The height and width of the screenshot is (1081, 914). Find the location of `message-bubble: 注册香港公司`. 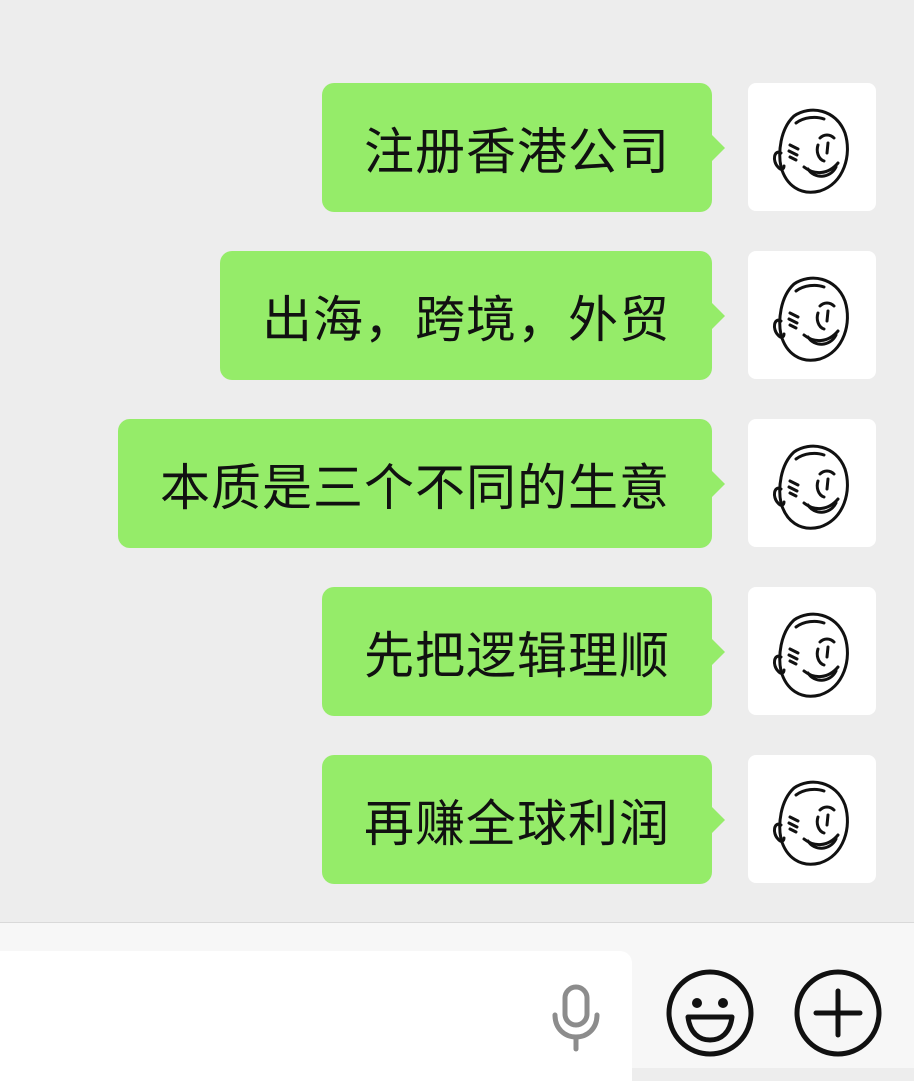

message-bubble: 注册香港公司 is located at coordinates (523, 147).